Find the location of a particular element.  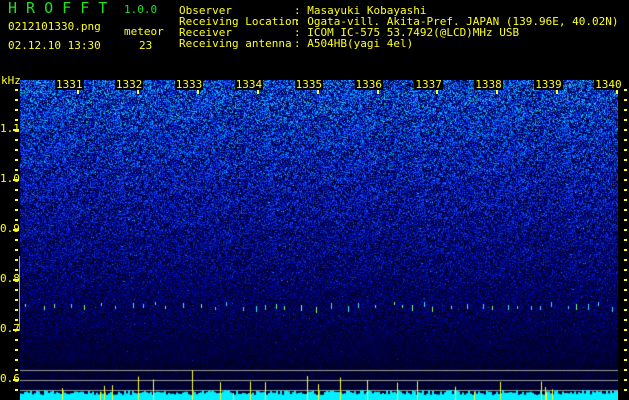

meteor-count: 23 is located at coordinates (146, 45).